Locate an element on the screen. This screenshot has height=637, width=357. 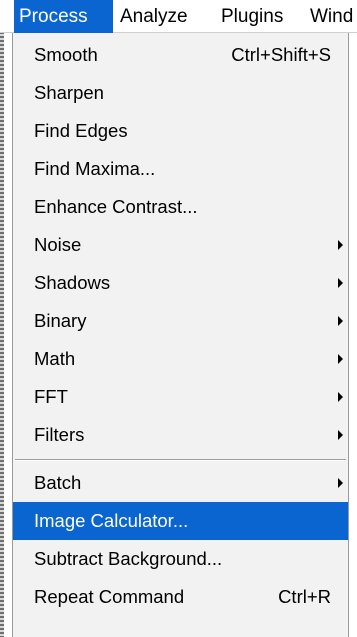
menu-item-find-edges: Find Edges is located at coordinates (180, 131).